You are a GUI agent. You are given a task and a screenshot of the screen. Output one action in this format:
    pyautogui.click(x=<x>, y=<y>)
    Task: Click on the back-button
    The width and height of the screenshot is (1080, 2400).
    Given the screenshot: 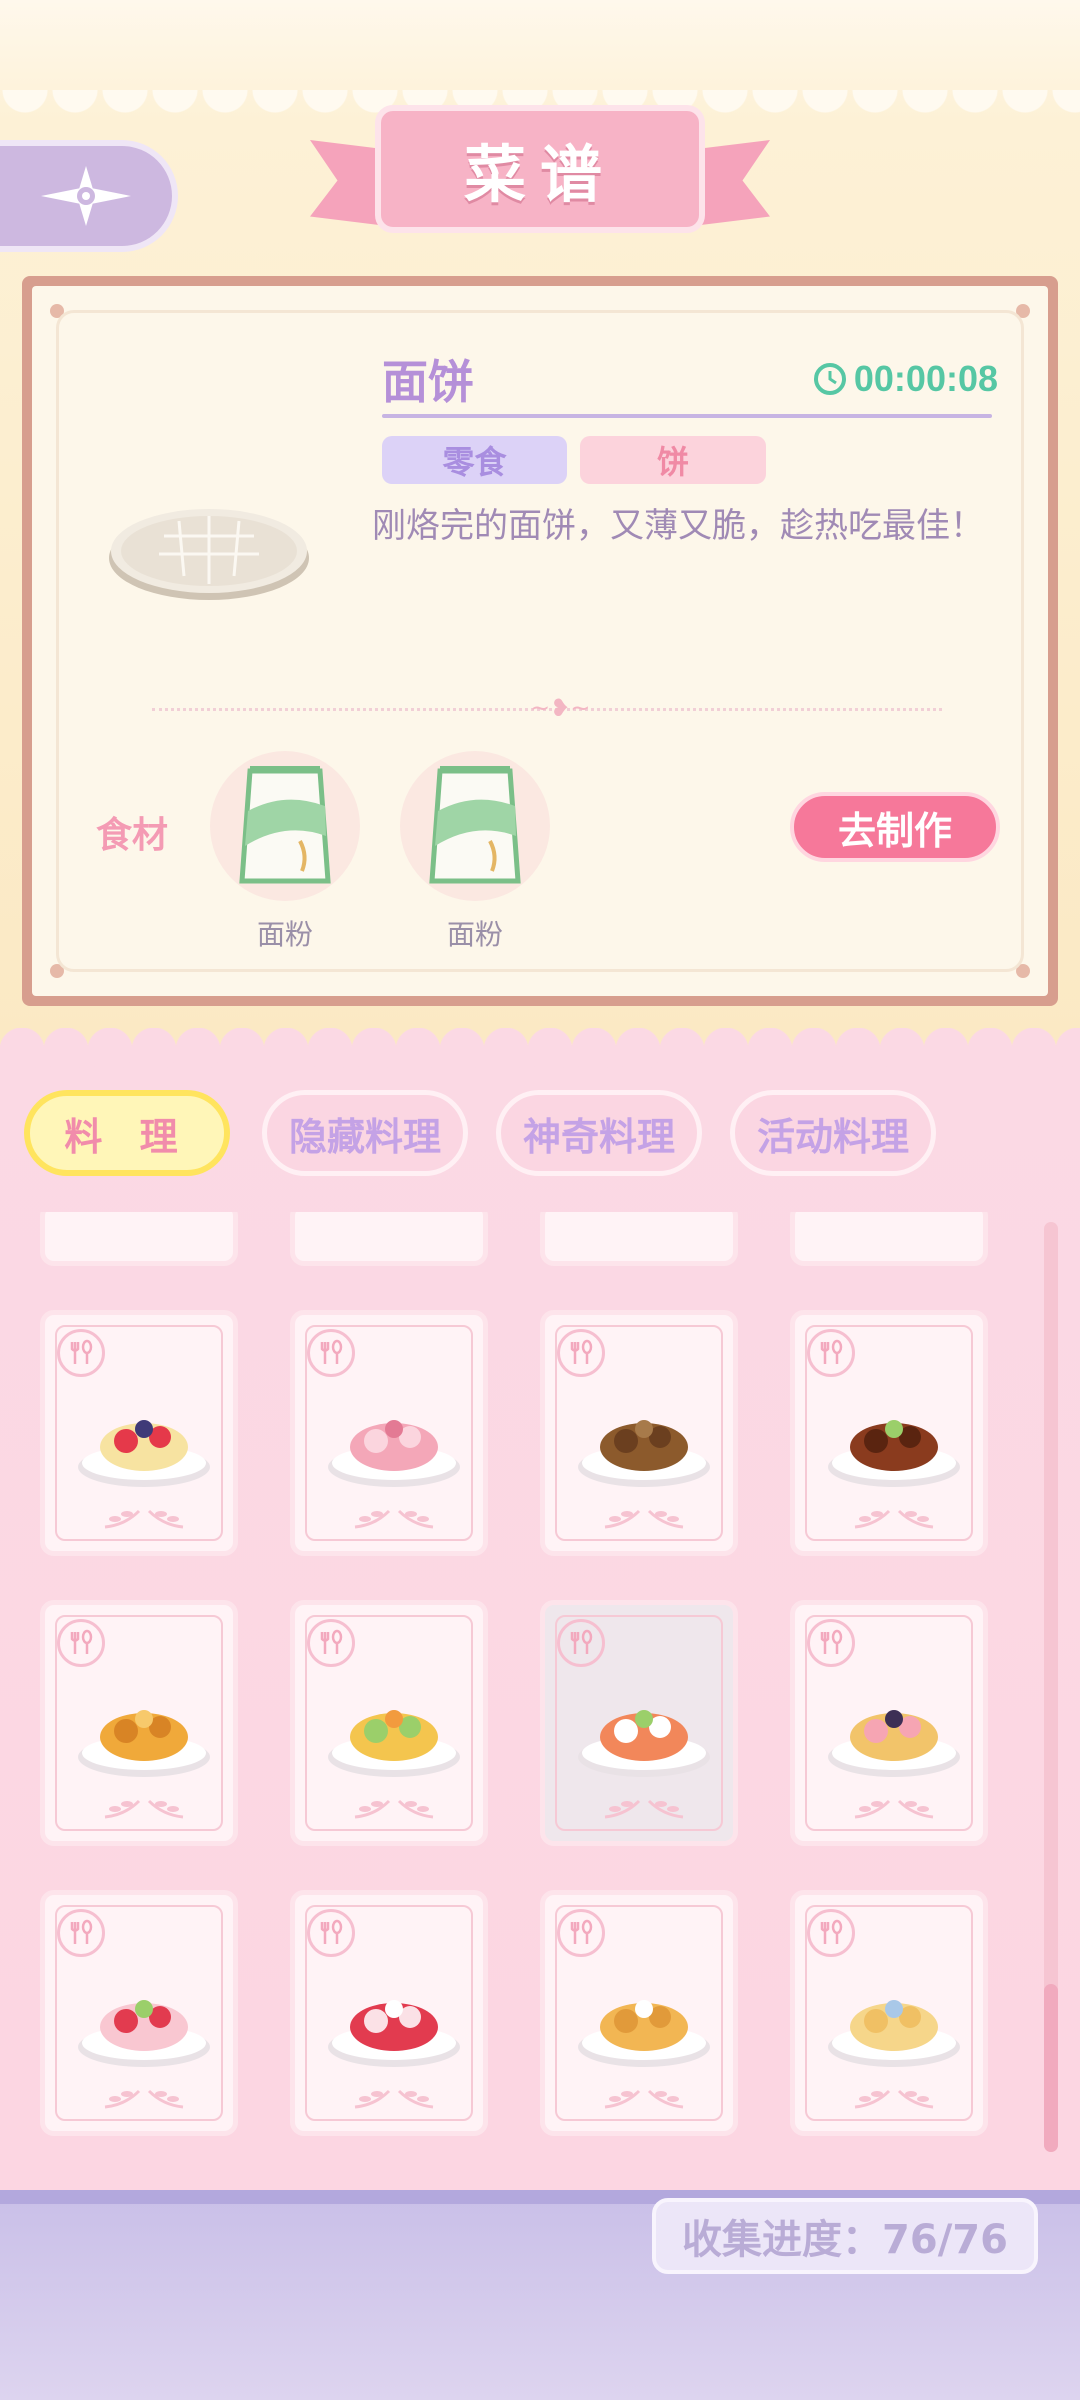 What is the action you would take?
    pyautogui.click(x=89, y=196)
    